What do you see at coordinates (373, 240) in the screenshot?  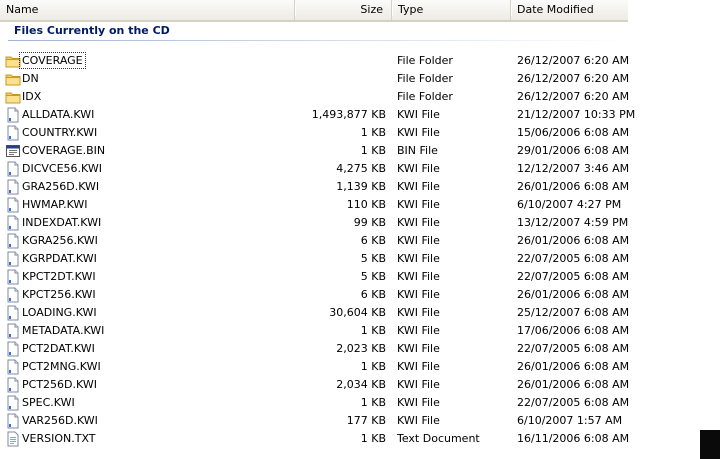 I see `file-size: 6 KB` at bounding box center [373, 240].